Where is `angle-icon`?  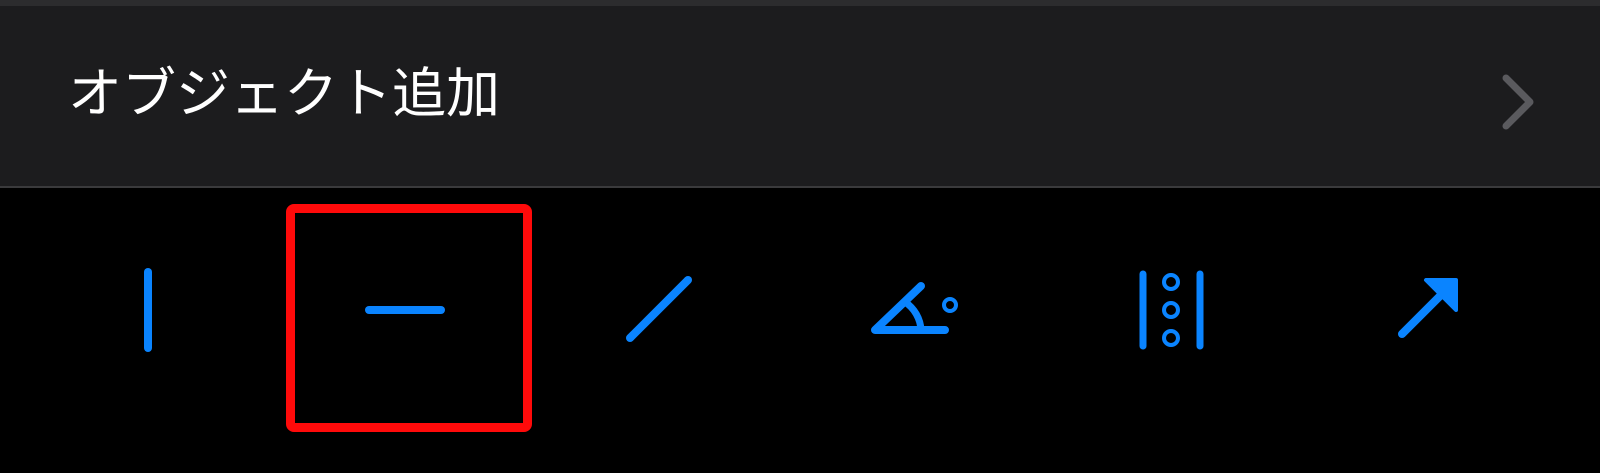 angle-icon is located at coordinates (914, 308).